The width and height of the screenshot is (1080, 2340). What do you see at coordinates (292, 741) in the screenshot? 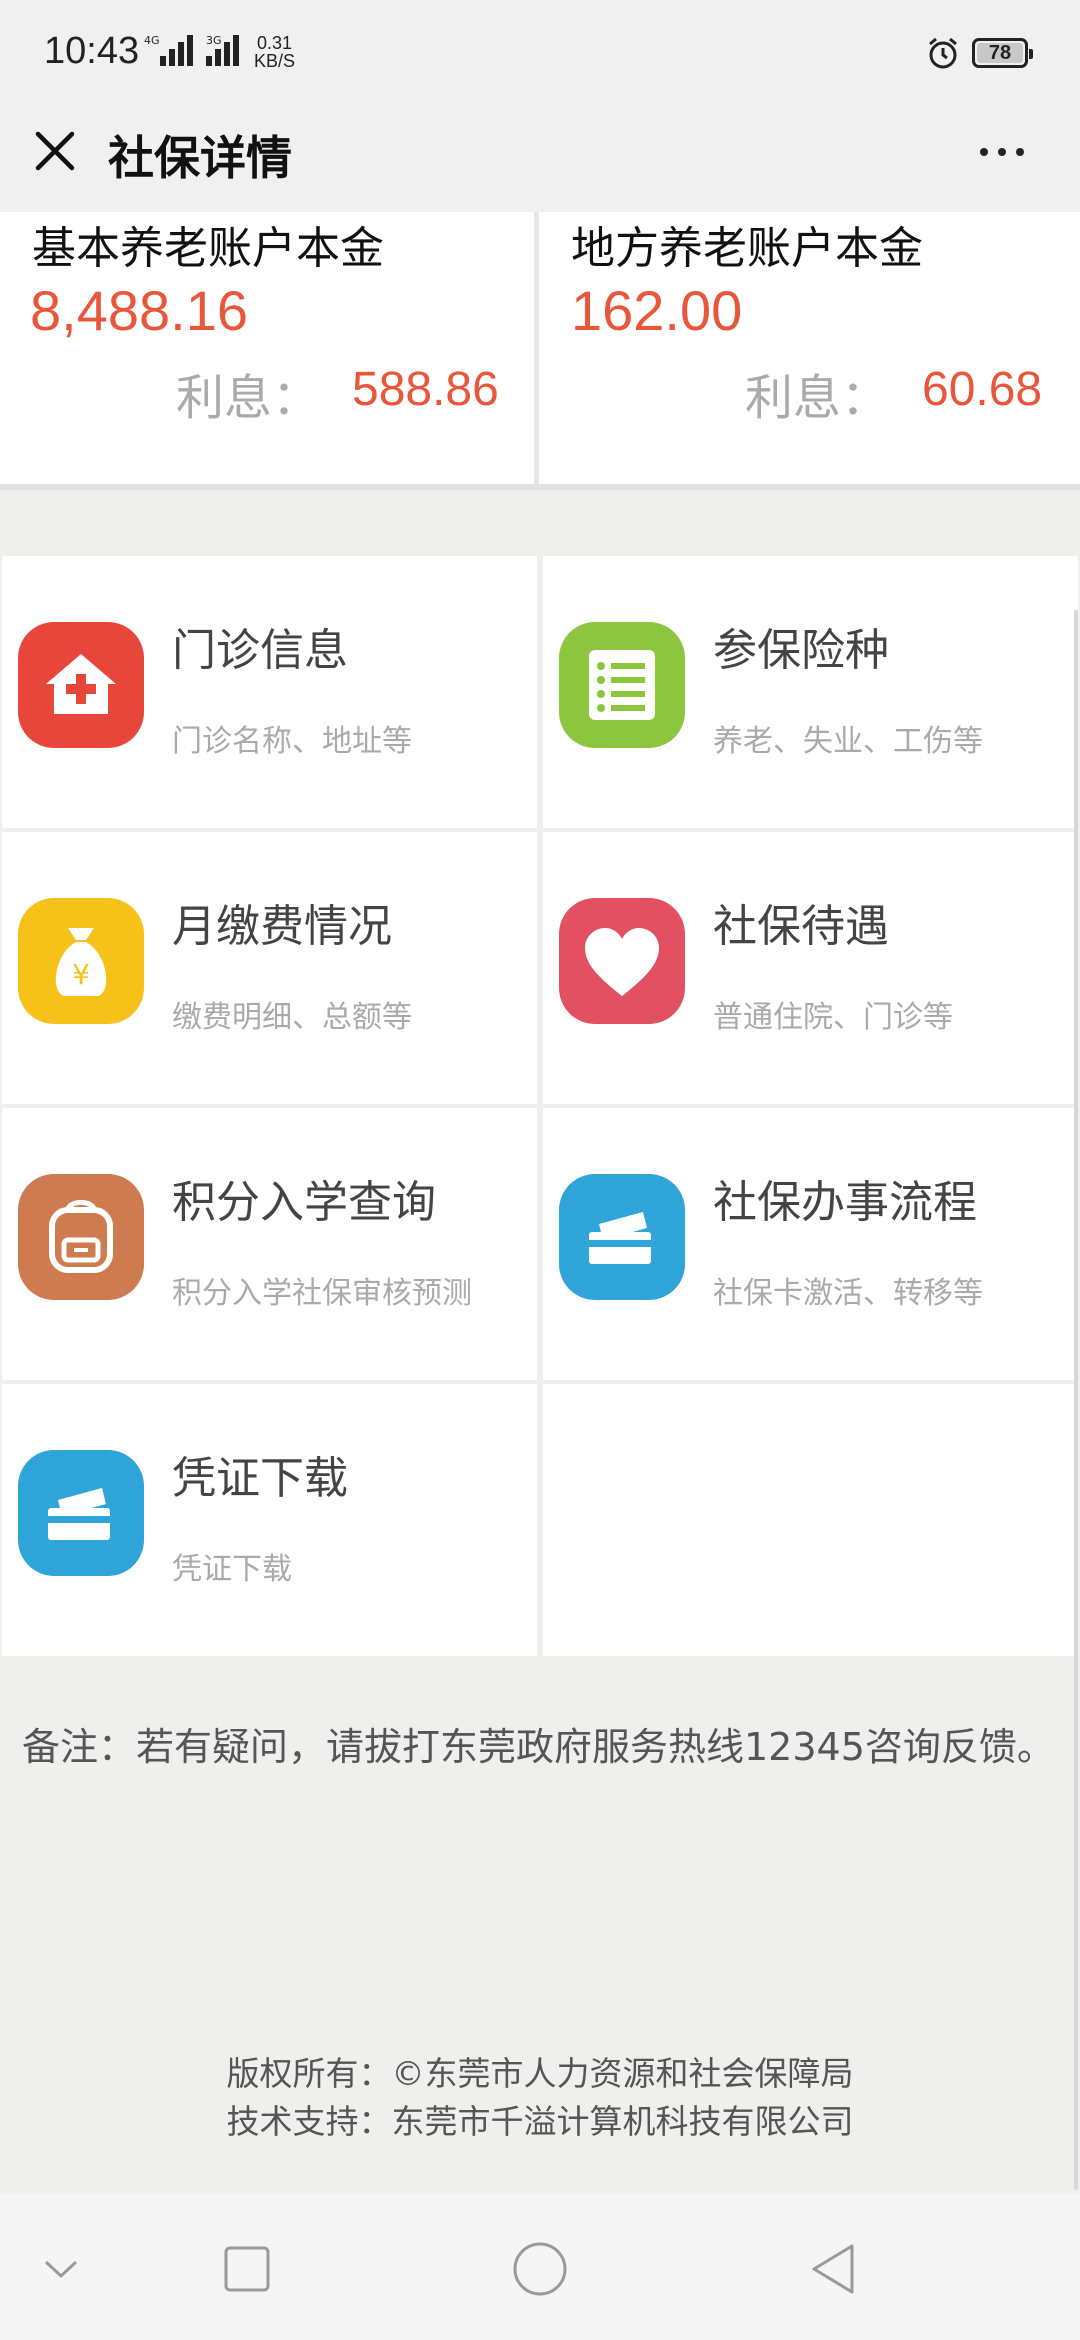
I see `menu-item-subtitle: 门诊名称、地址等` at bounding box center [292, 741].